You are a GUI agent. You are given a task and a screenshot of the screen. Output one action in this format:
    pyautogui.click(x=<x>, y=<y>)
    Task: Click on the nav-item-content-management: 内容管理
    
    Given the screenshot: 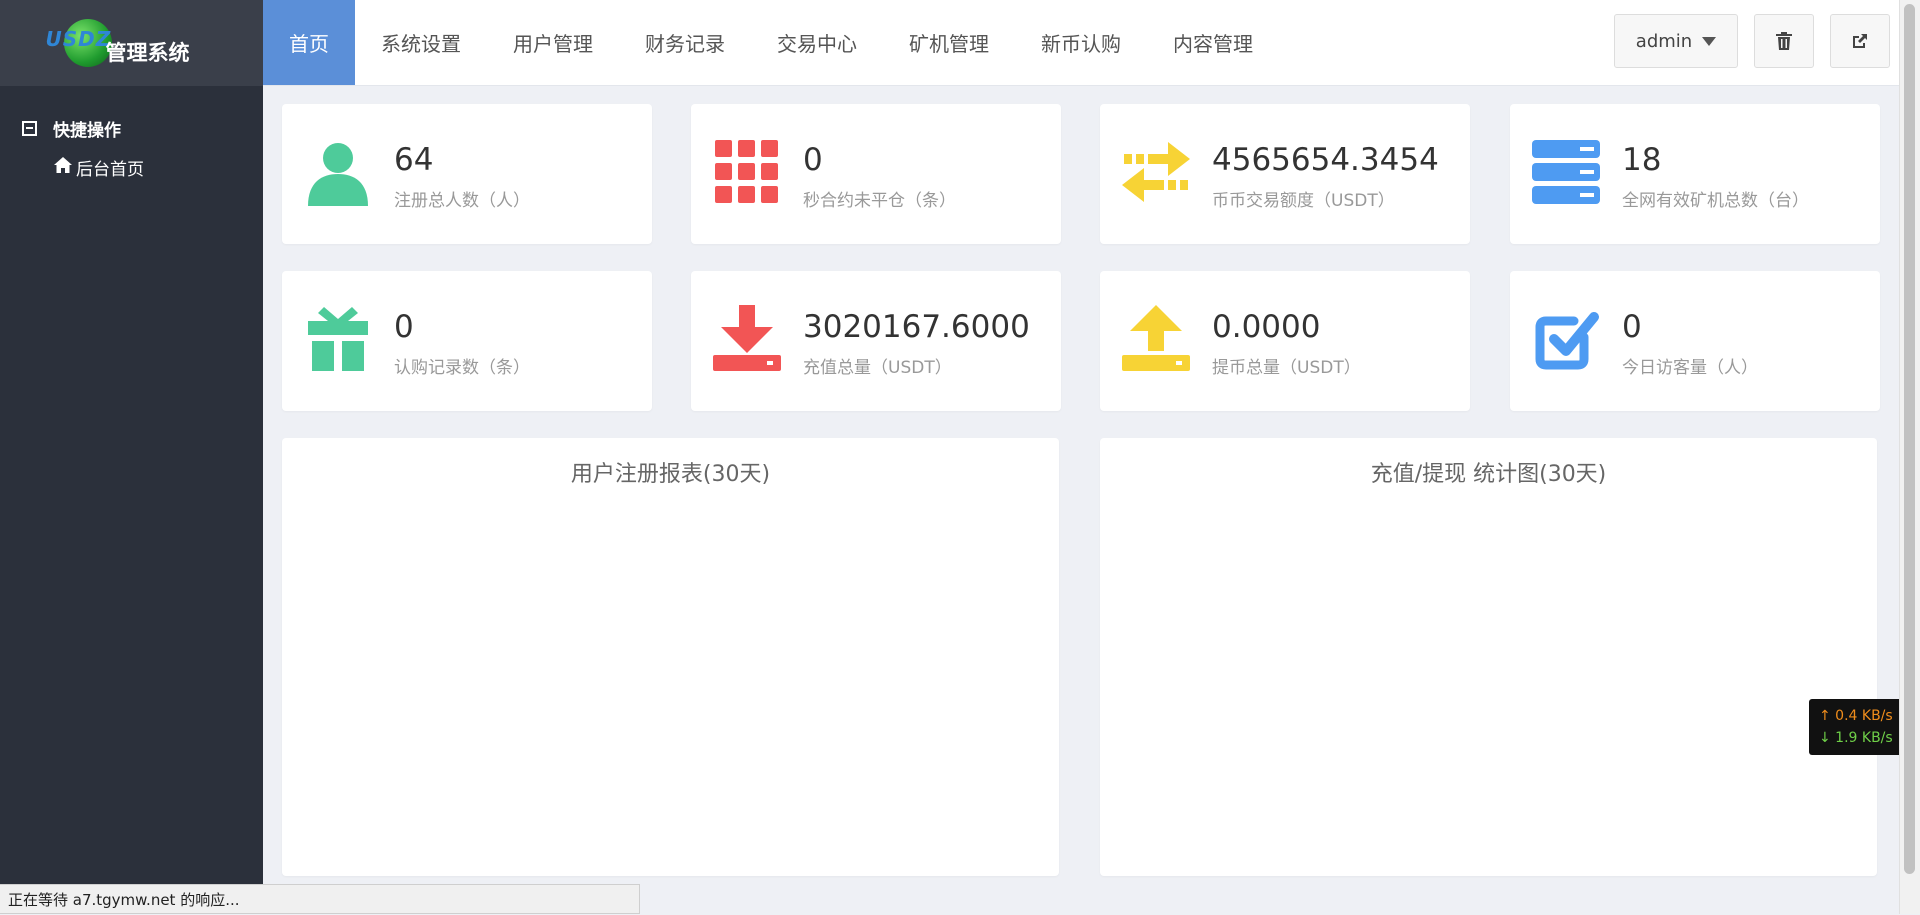 What is the action you would take?
    pyautogui.click(x=1213, y=42)
    